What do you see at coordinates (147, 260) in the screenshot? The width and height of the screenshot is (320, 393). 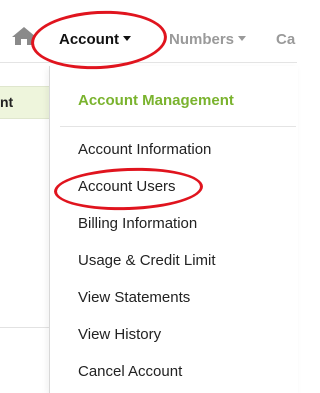 I see `menu-item-usage-credit-limit: Usage & Credit Limit` at bounding box center [147, 260].